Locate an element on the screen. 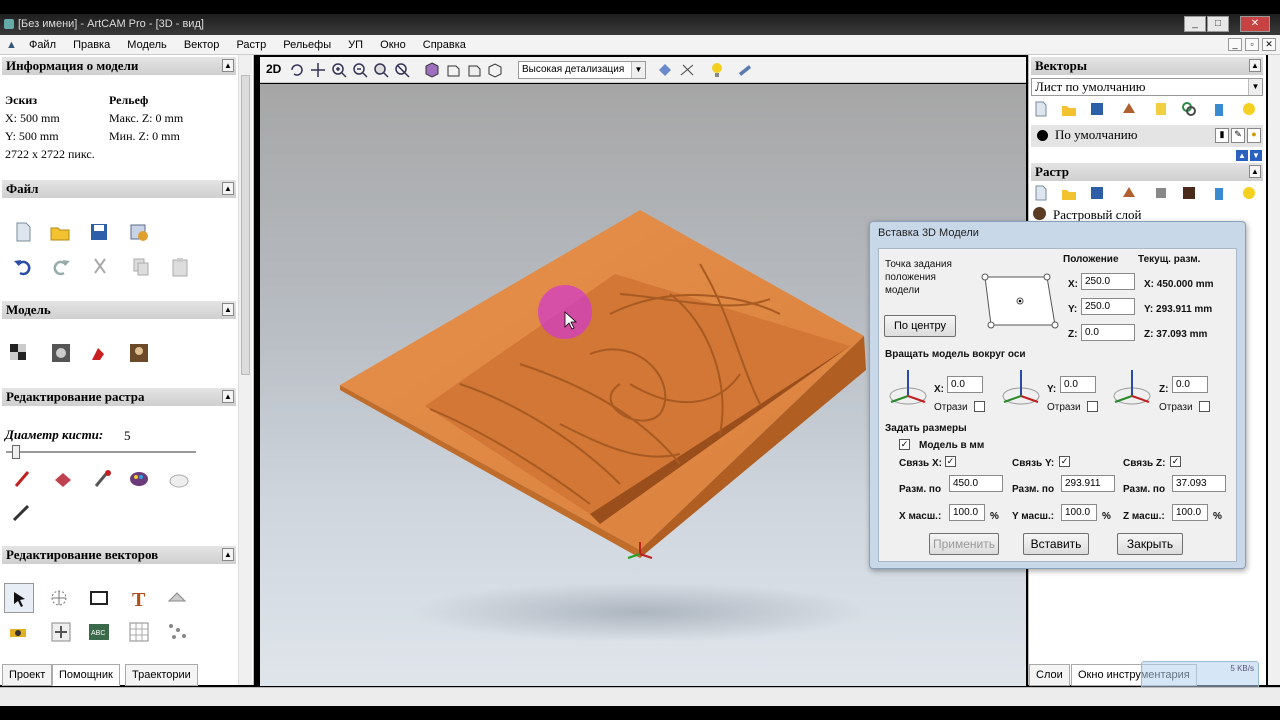 The width and height of the screenshot is (1280, 720). model-info-header: Информация о модели ▲ is located at coordinates (119, 66).